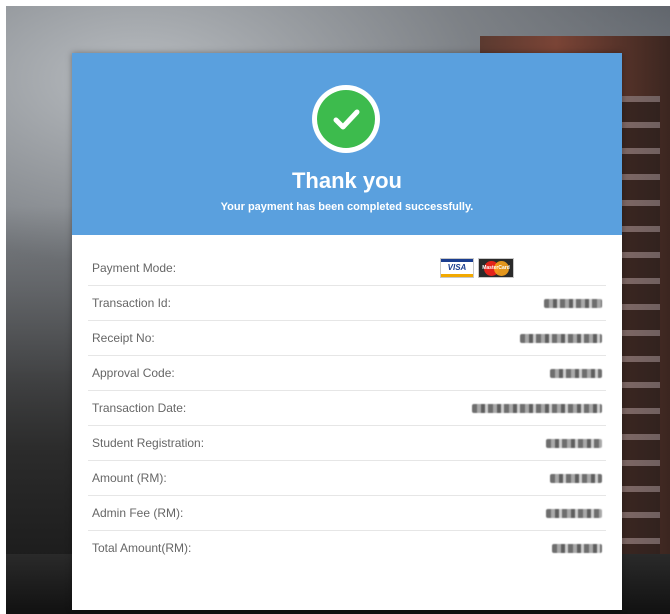  I want to click on transaction-date-label: Transaction Date:, so click(139, 408).